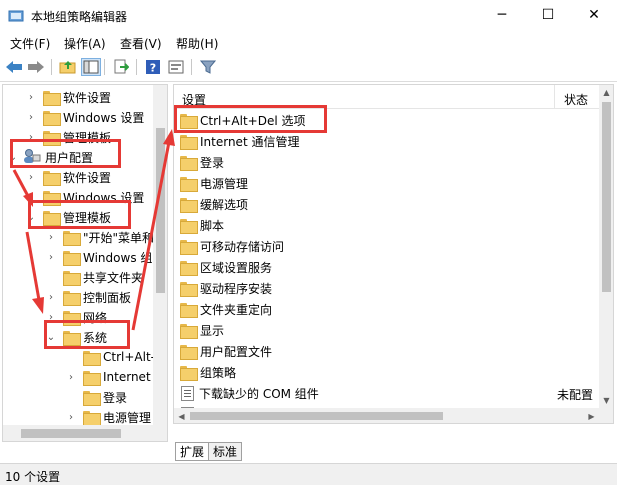 The image size is (617, 485). What do you see at coordinates (218, 373) in the screenshot?
I see `list-item-label: 组策略` at bounding box center [218, 373].